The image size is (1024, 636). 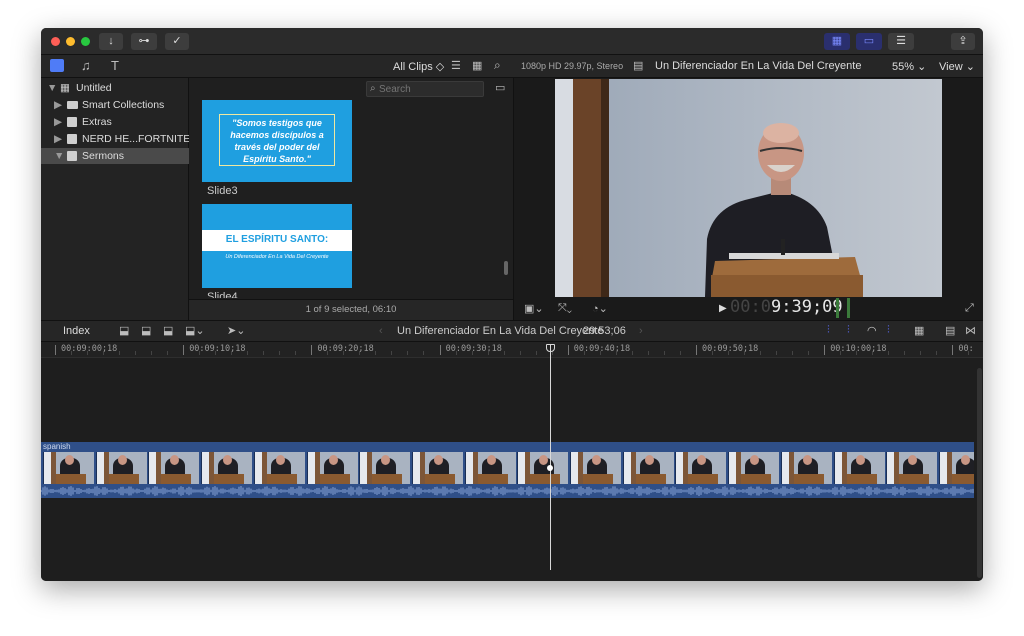 I want to click on close-button, so click(x=55, y=41).